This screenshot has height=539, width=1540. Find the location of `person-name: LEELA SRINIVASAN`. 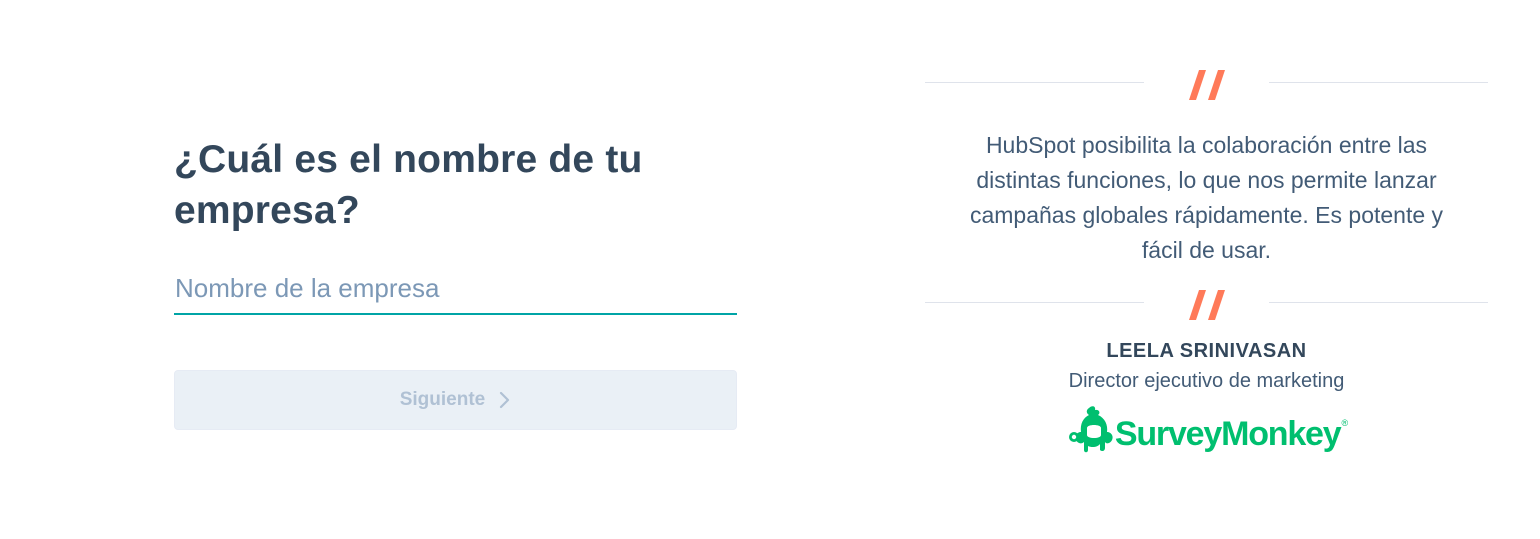

person-name: LEELA SRINIVASAN is located at coordinates (1206, 351).